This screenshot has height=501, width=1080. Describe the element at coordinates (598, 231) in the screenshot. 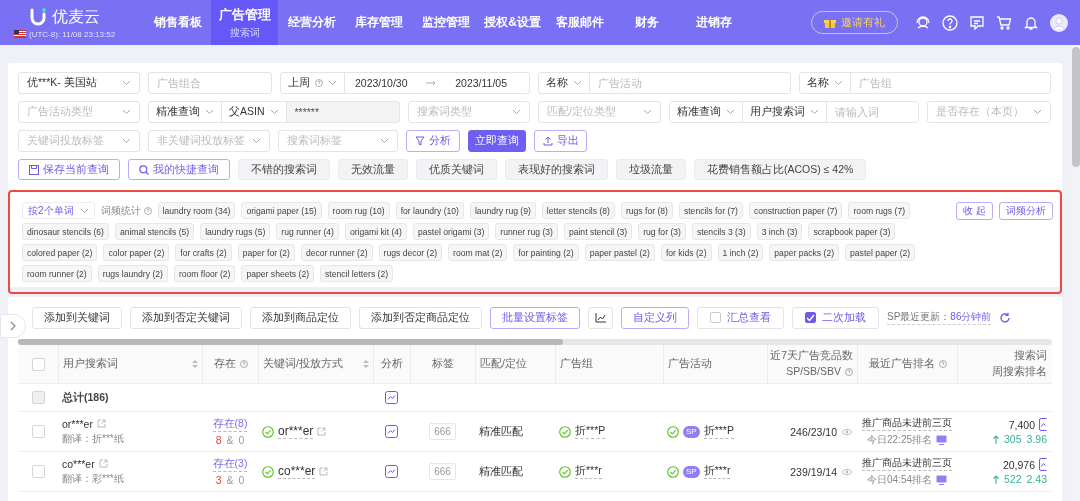

I see `word-chip: paint stencil (3)` at that location.